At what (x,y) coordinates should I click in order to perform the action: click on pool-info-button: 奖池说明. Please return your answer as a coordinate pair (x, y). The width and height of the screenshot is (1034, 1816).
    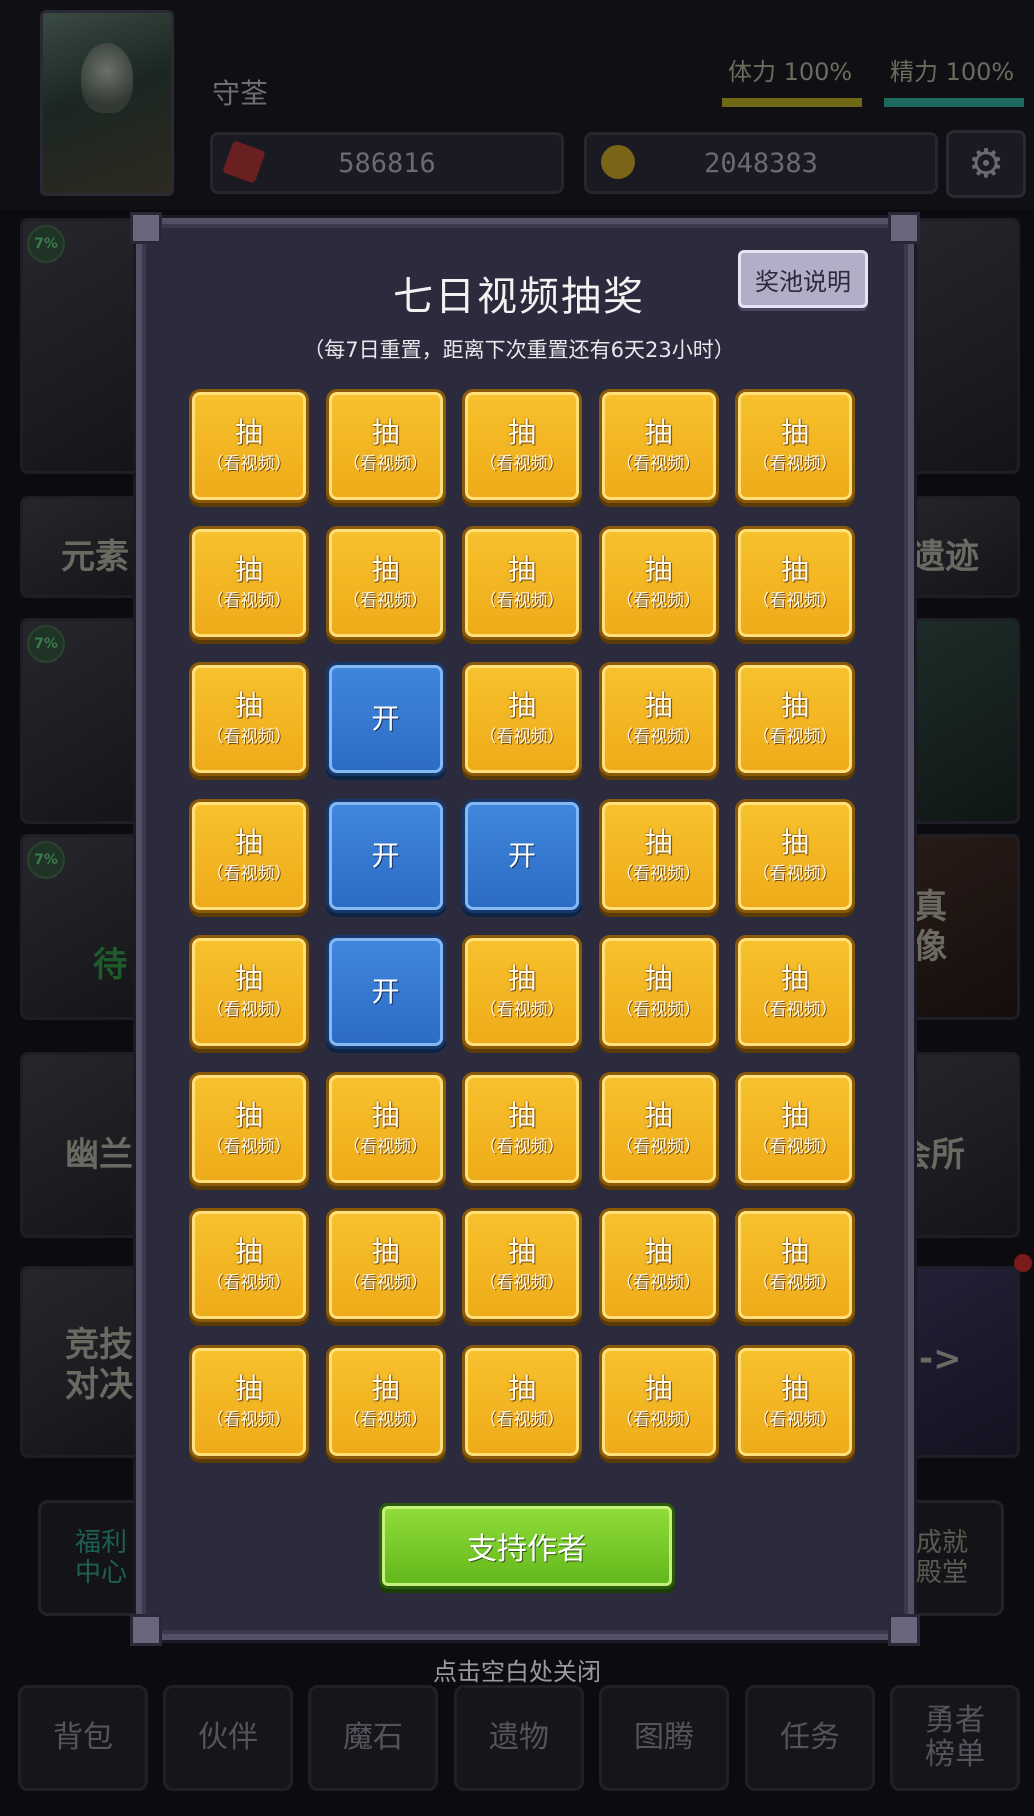
    Looking at the image, I should click on (803, 279).